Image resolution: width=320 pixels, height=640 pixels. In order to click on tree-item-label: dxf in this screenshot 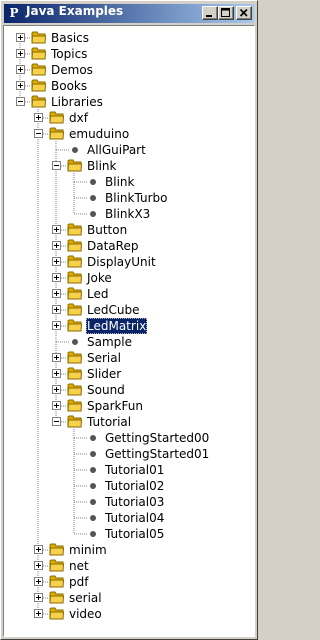, I will do `click(78, 118)`.